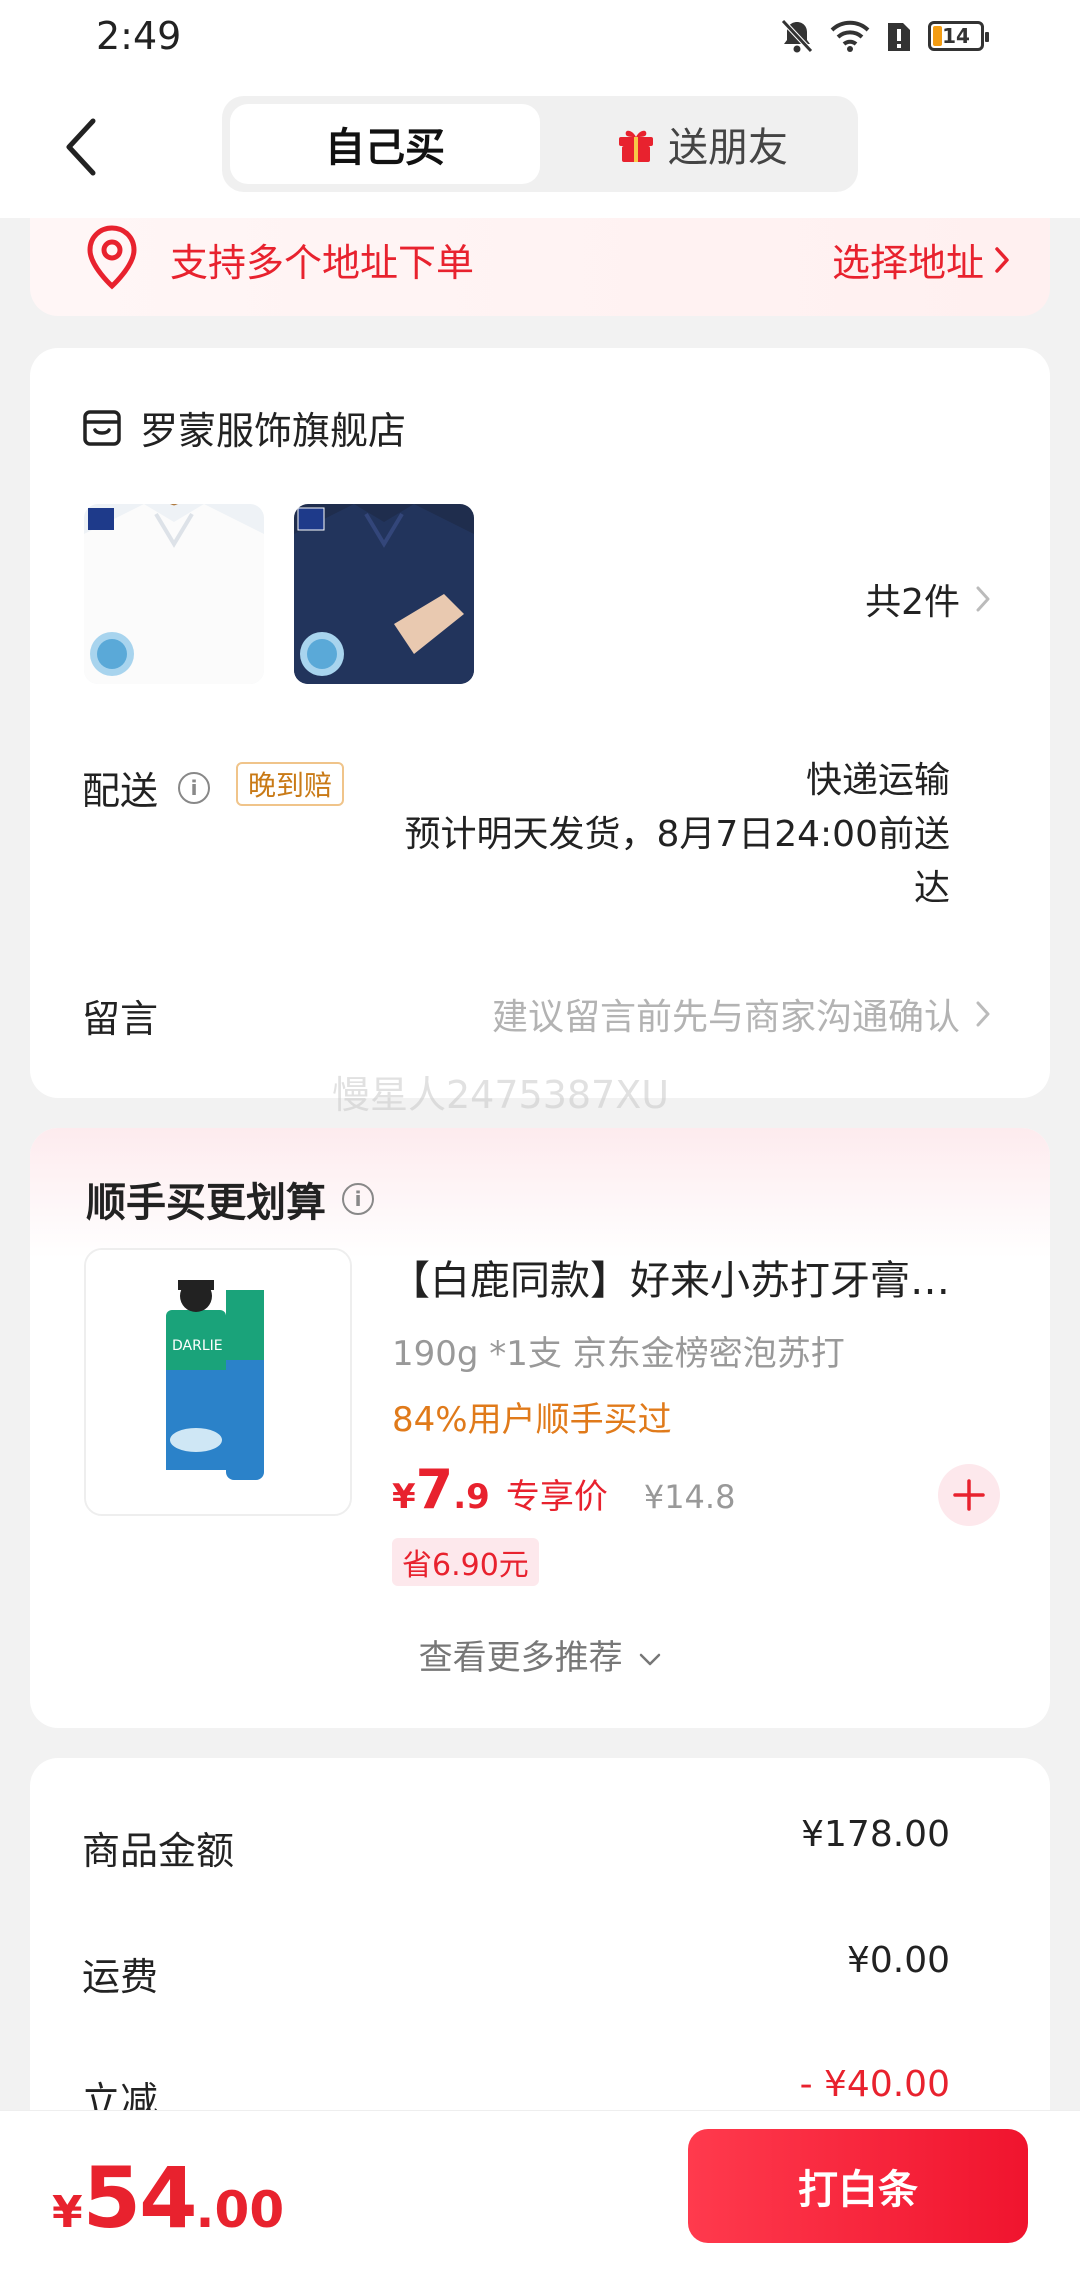 This screenshot has width=1080, height=2280. What do you see at coordinates (636, 146) in the screenshot?
I see `gift-icon` at bounding box center [636, 146].